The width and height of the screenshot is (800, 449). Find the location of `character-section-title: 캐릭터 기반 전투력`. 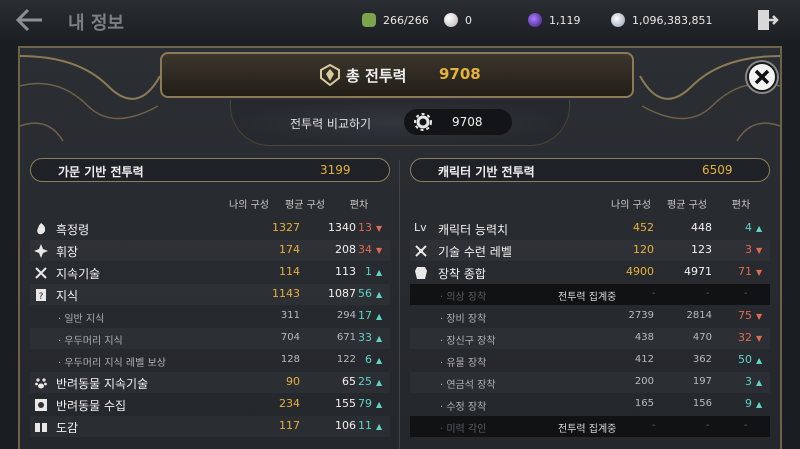

character-section-title: 캐릭터 기반 전투력 is located at coordinates (486, 172).